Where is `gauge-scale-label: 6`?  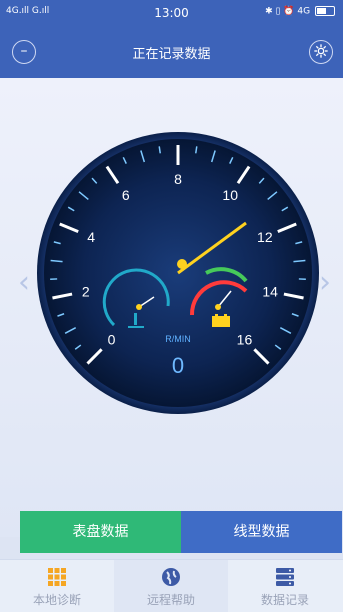 gauge-scale-label: 6 is located at coordinates (126, 195).